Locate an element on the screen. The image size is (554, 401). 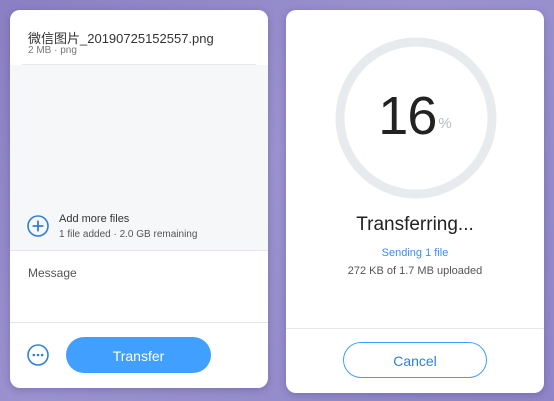
files-added-summary: 1 file added · 2.0 GB remaining is located at coordinates (128, 234).